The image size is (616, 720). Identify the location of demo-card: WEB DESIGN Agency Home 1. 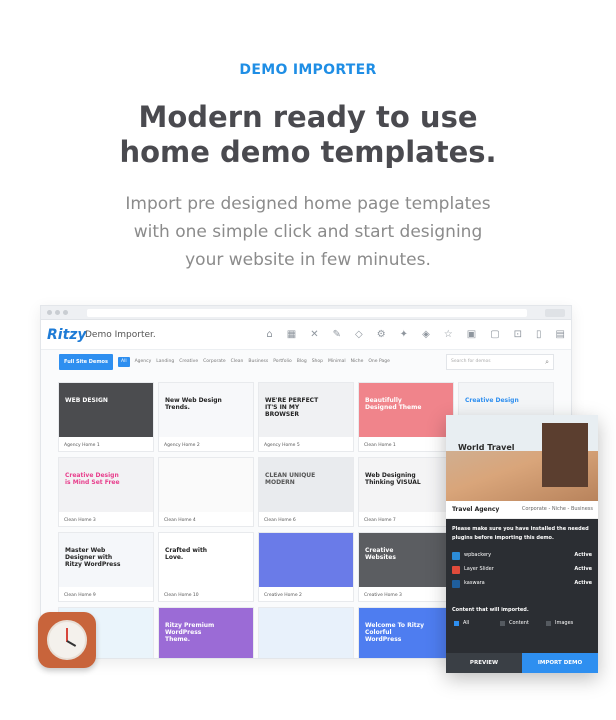
(106, 417).